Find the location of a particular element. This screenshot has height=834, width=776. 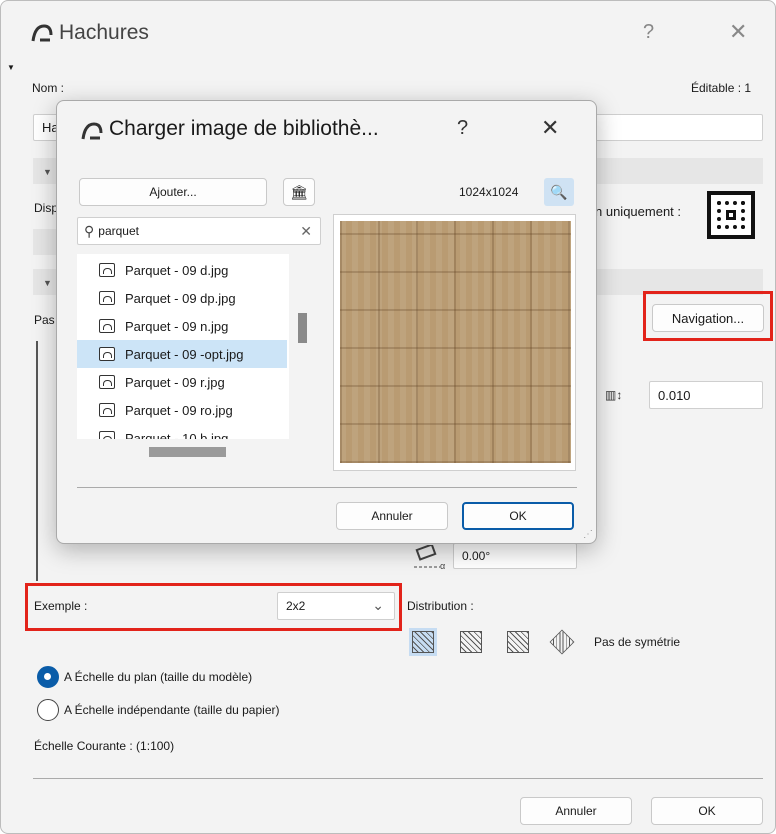

exemple-select: 2x2 ⌄ is located at coordinates (336, 606).